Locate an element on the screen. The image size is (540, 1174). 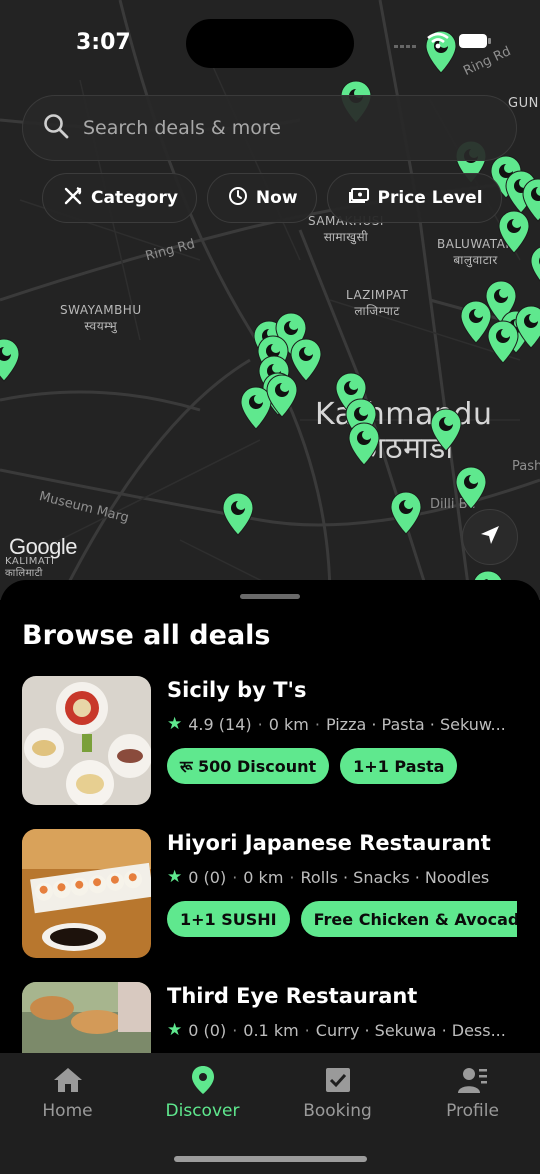
my-location-button is located at coordinates (490, 537).